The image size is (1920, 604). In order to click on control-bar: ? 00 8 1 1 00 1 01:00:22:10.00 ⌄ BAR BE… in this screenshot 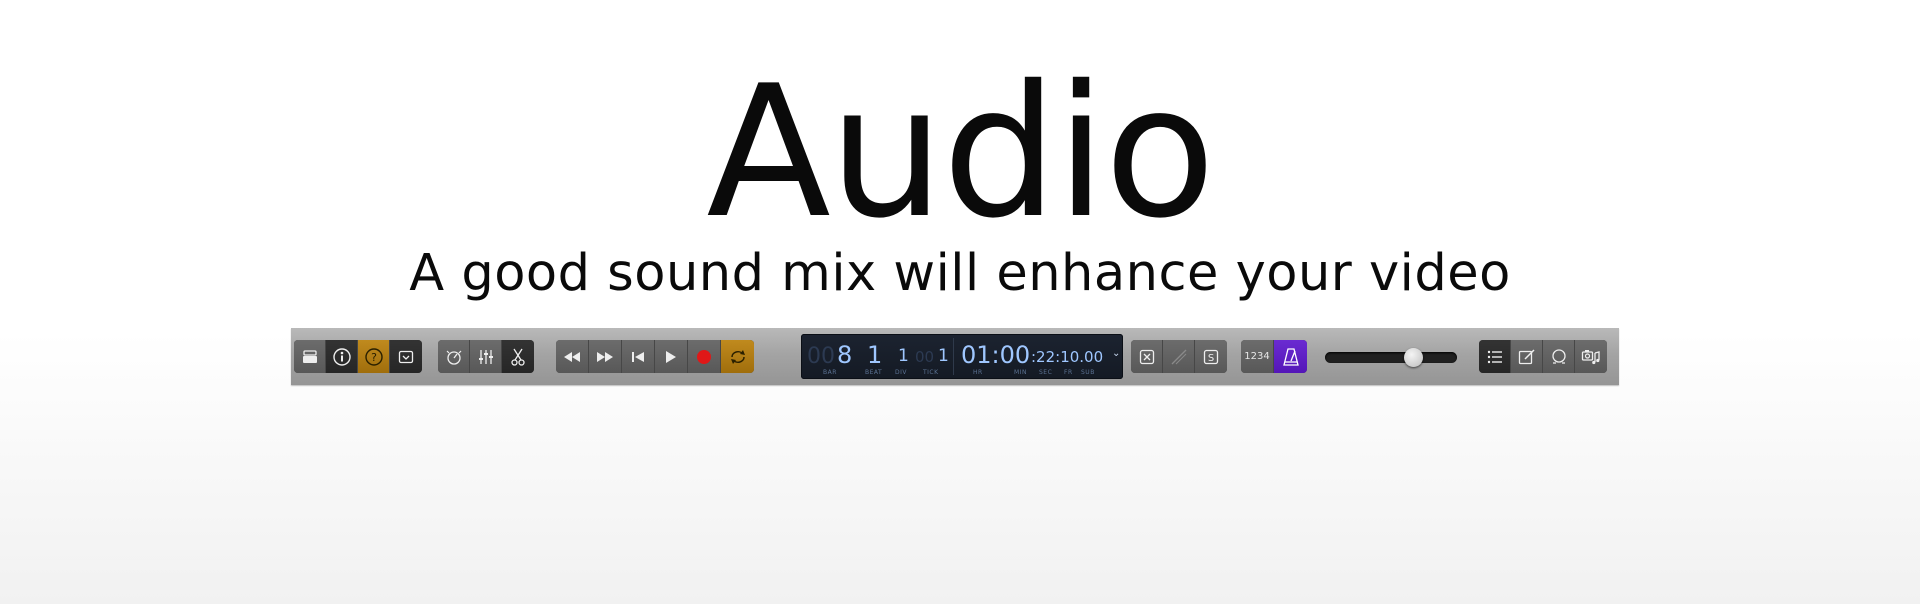, I will do `click(955, 356)`.